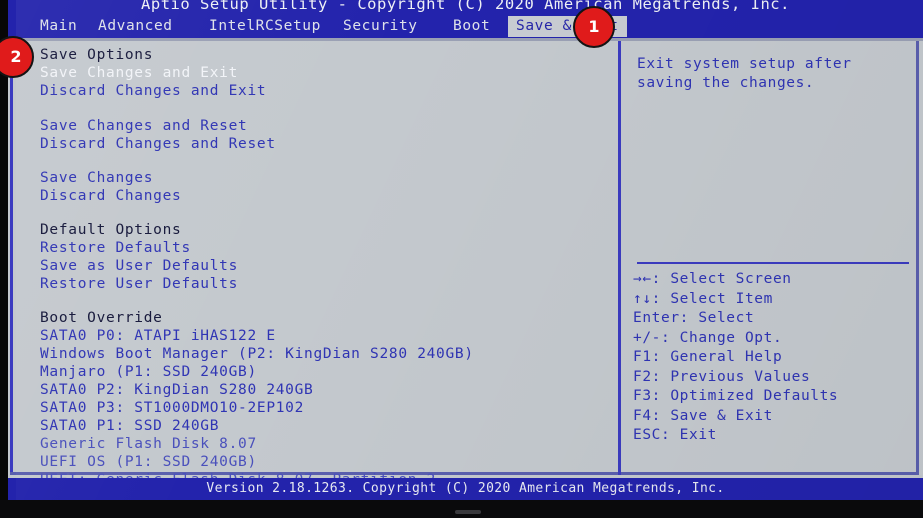 The height and width of the screenshot is (518, 923). I want to click on legend-row: →←: Select Screen, so click(773, 280).